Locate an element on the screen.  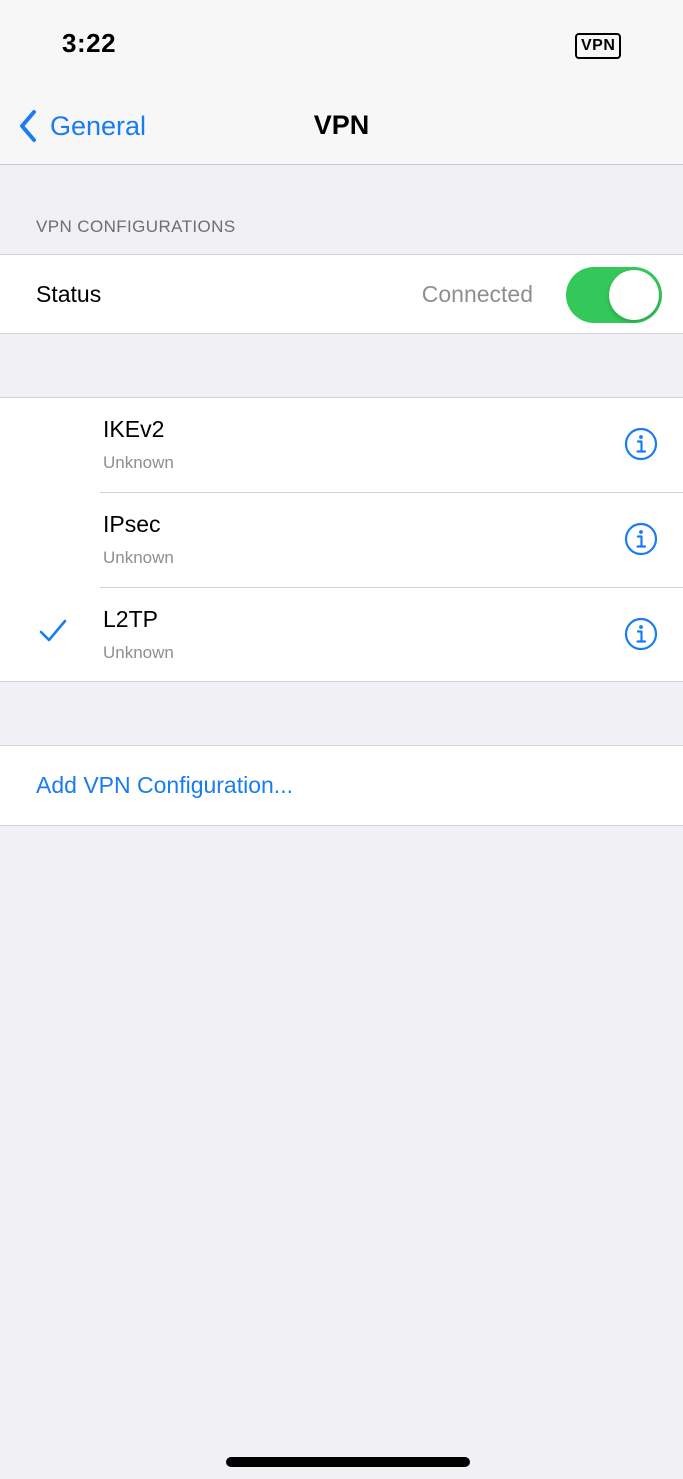
home-indicator is located at coordinates (348, 1462).